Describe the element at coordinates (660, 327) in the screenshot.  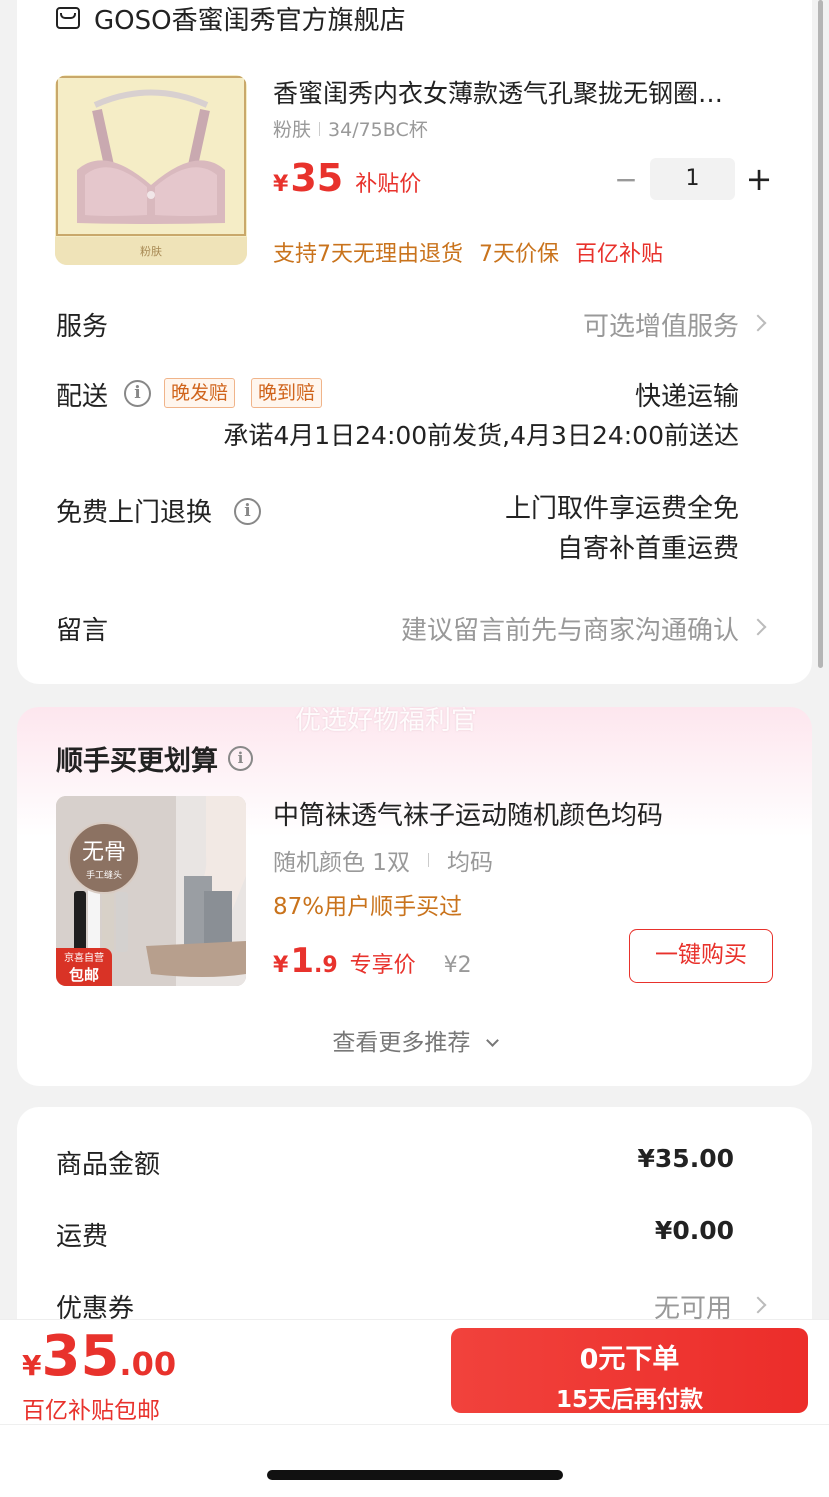
I see `service-value: 可选增值服务` at that location.